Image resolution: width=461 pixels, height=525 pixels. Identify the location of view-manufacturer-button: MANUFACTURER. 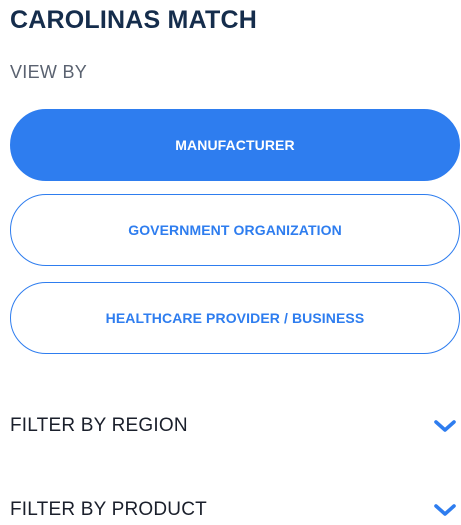
(235, 145).